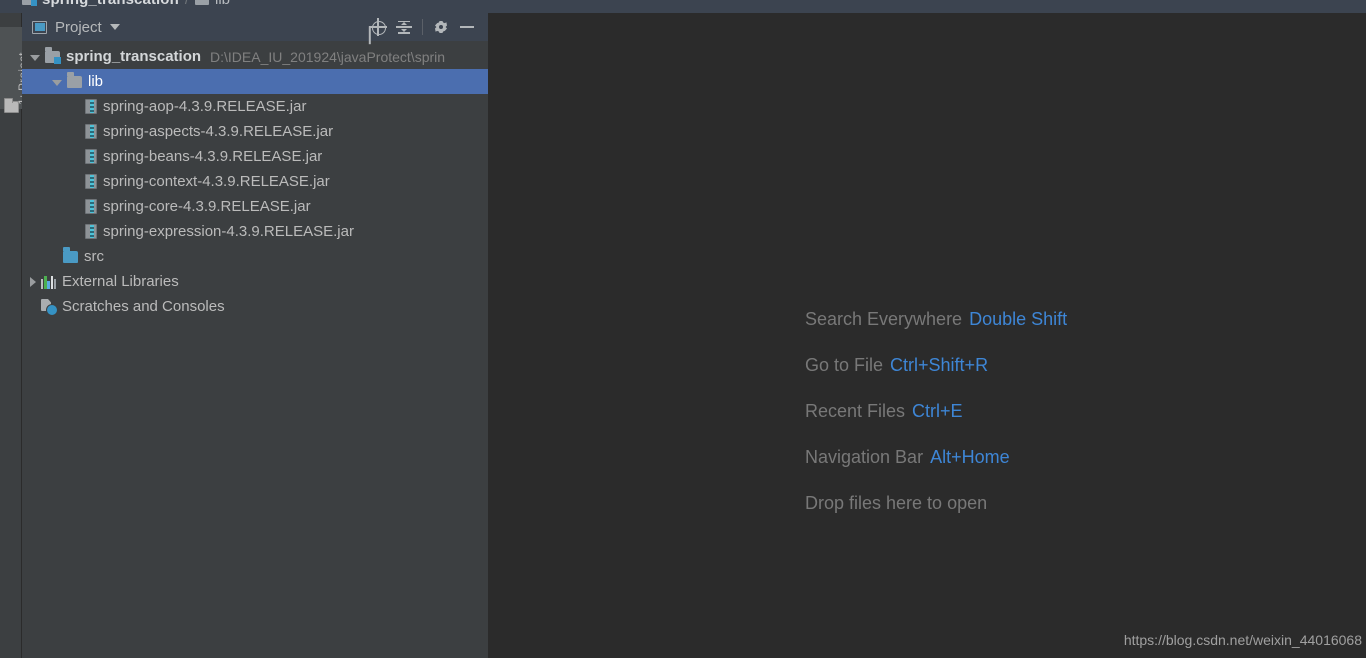 The height and width of the screenshot is (658, 1366). I want to click on scratches-icon, so click(49, 307).